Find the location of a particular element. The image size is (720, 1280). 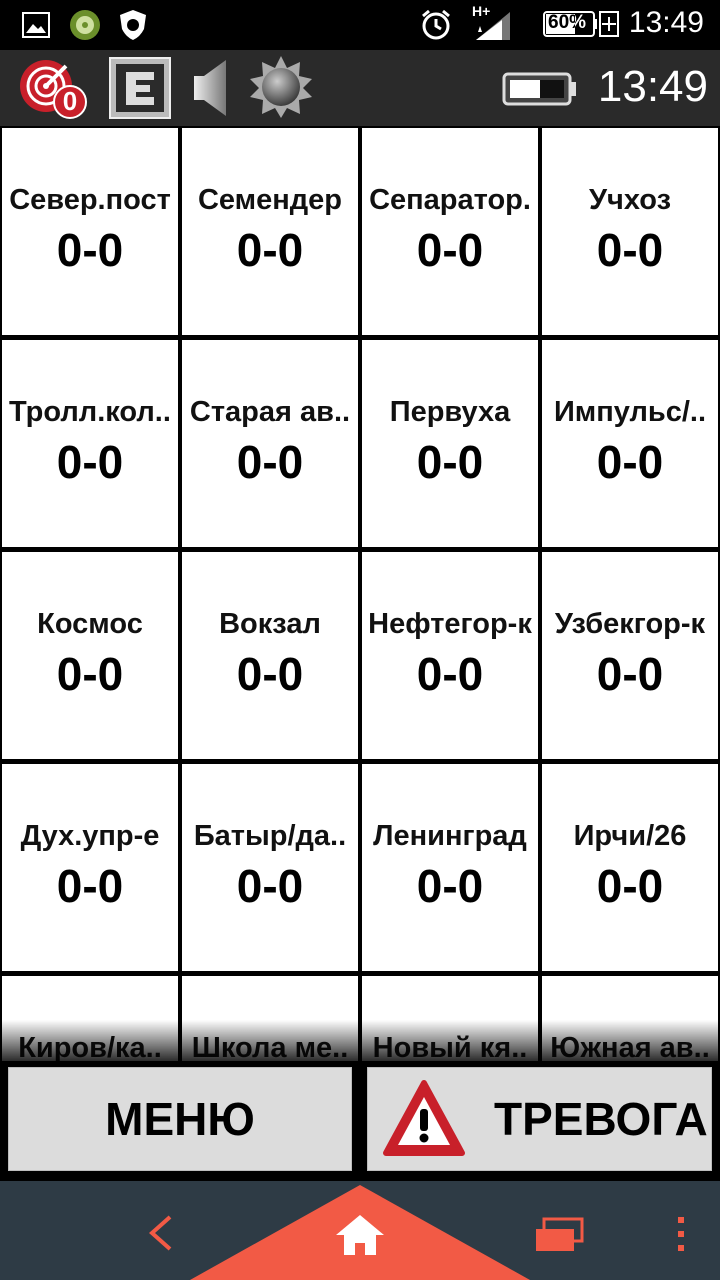

station-cell: Нефтегор-к 0-0 is located at coordinates (450, 655).